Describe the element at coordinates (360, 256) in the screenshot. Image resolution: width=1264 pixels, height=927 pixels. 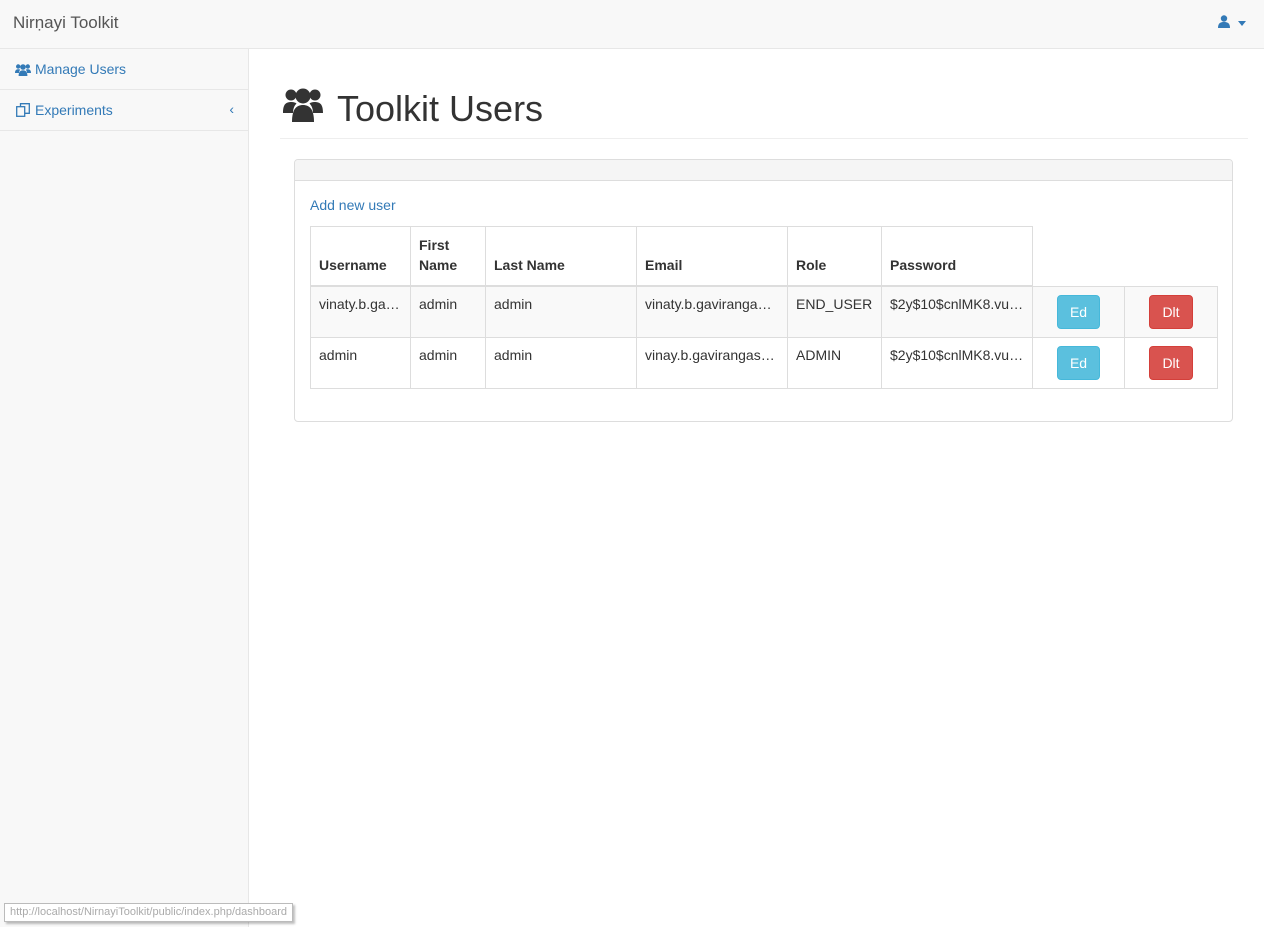
I see `column-header-username: Username` at that location.